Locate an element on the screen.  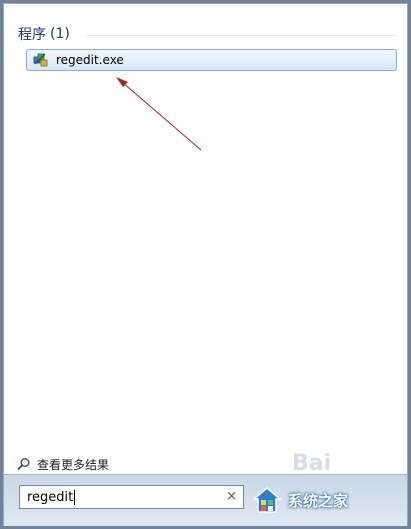
see-more-label: 查看更多结果 is located at coordinates (73, 464).